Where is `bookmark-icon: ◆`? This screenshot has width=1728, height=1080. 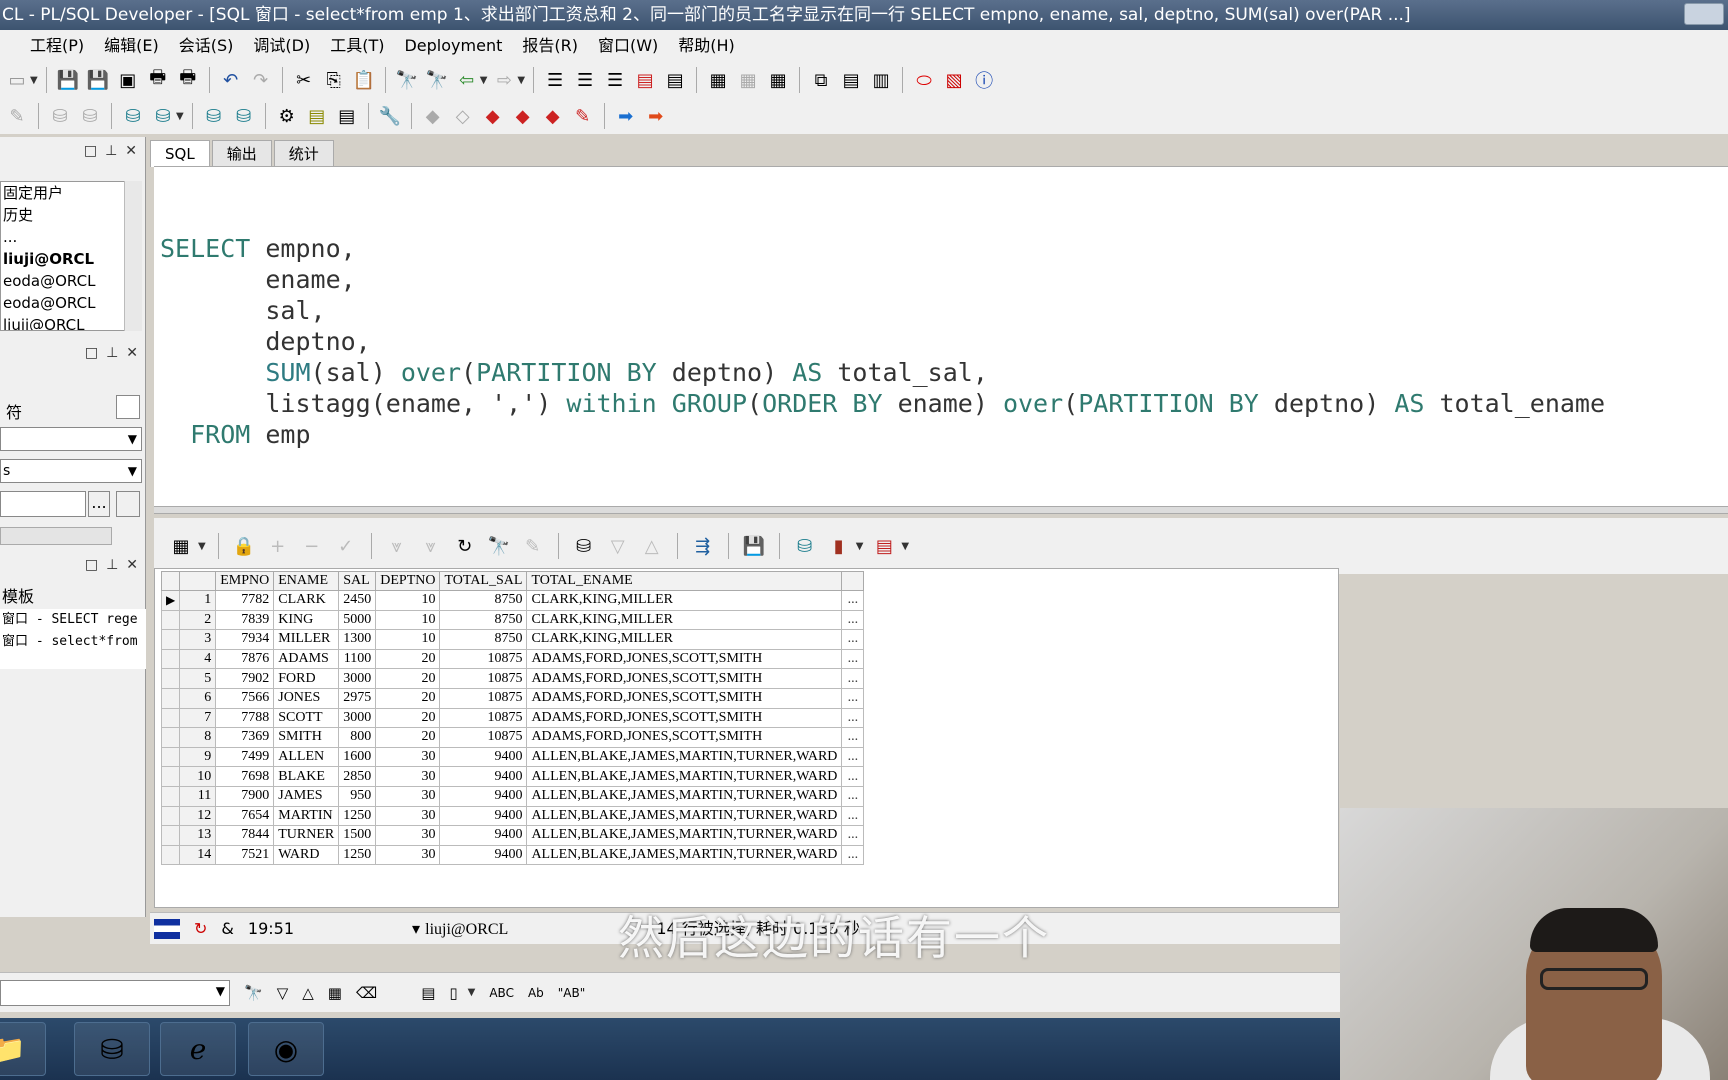
bookmark-icon: ◆ is located at coordinates (433, 116).